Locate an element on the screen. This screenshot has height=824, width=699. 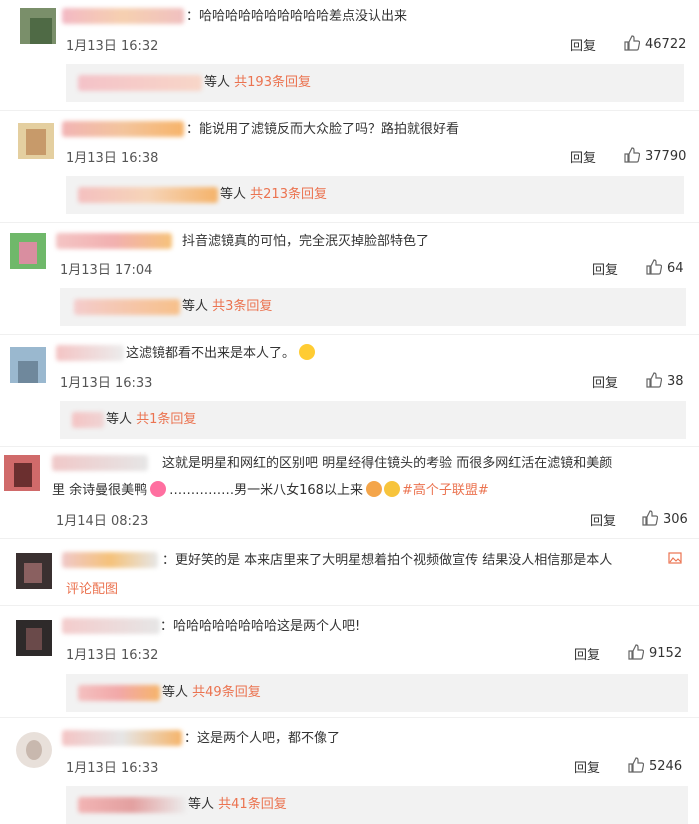
like-button: 64 is located at coordinates (665, 267).